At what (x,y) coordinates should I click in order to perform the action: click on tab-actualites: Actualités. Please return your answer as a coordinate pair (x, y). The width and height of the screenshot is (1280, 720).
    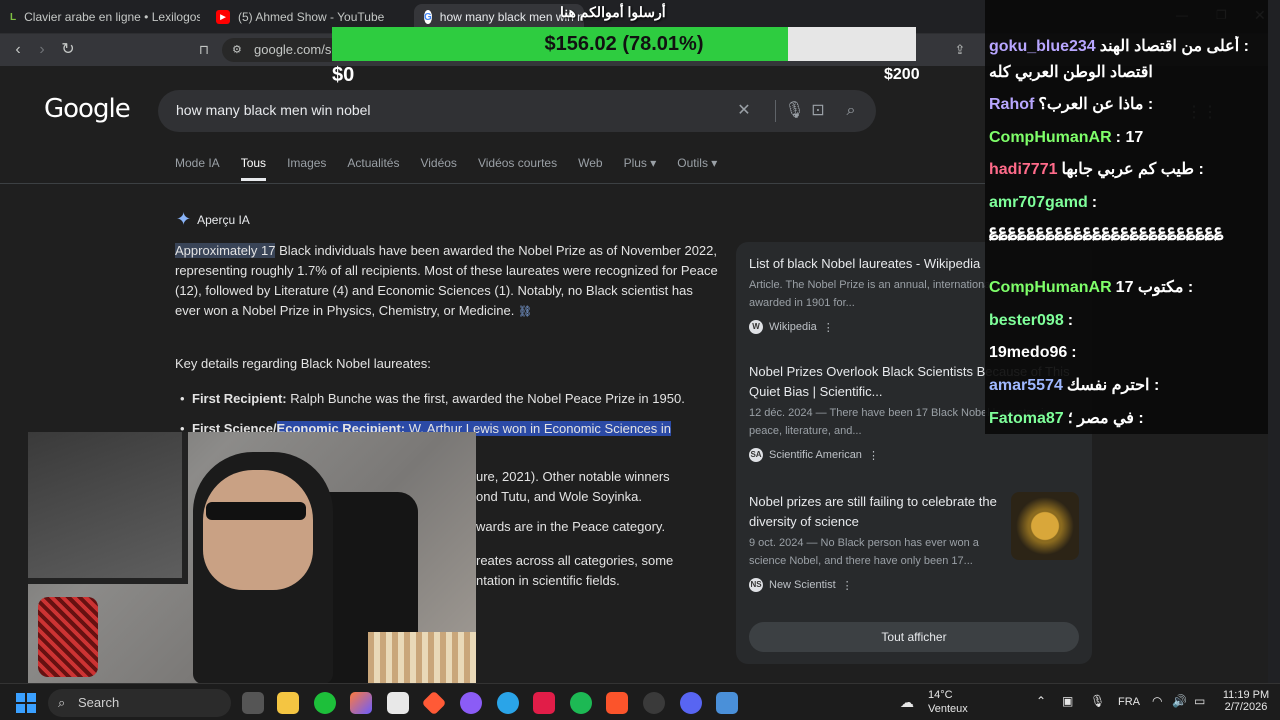
    Looking at the image, I should click on (373, 168).